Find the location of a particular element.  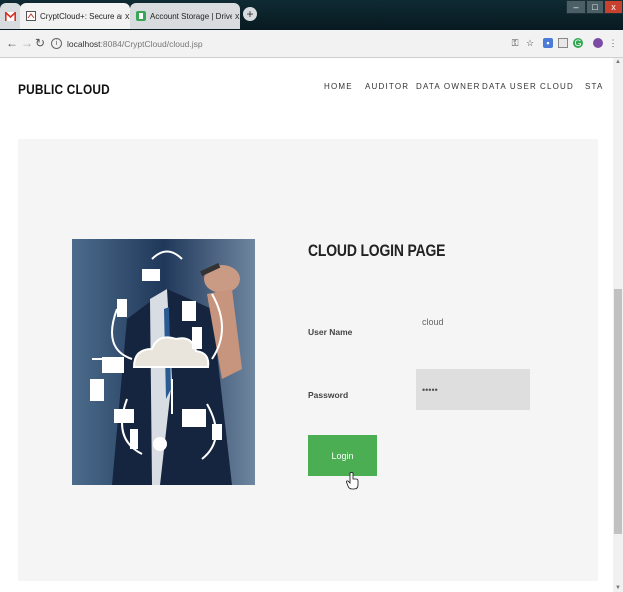

tab-gmail is located at coordinates (10, 16).